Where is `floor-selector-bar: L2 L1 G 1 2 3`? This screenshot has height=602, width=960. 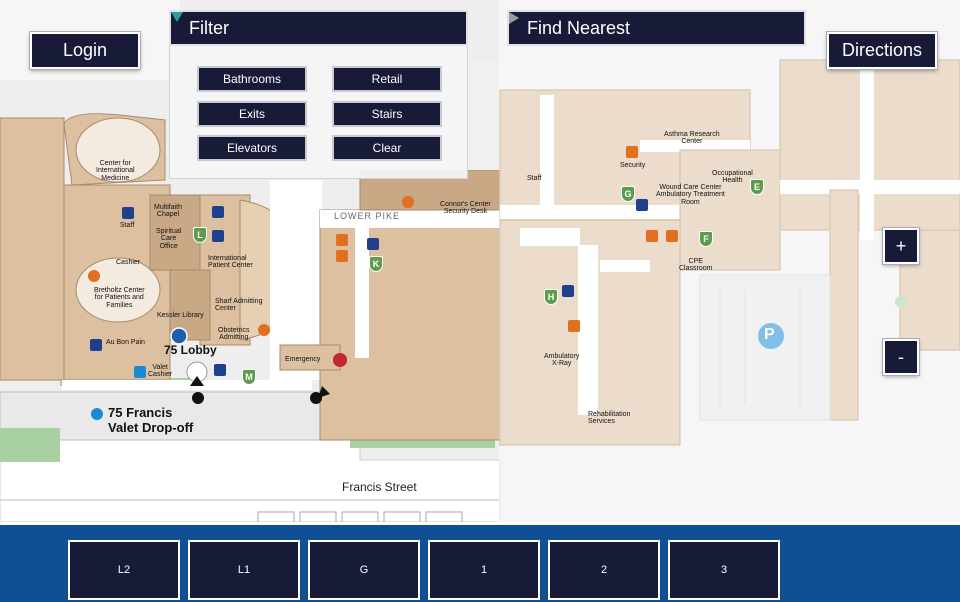 floor-selector-bar: L2 L1 G 1 2 3 is located at coordinates (480, 562).